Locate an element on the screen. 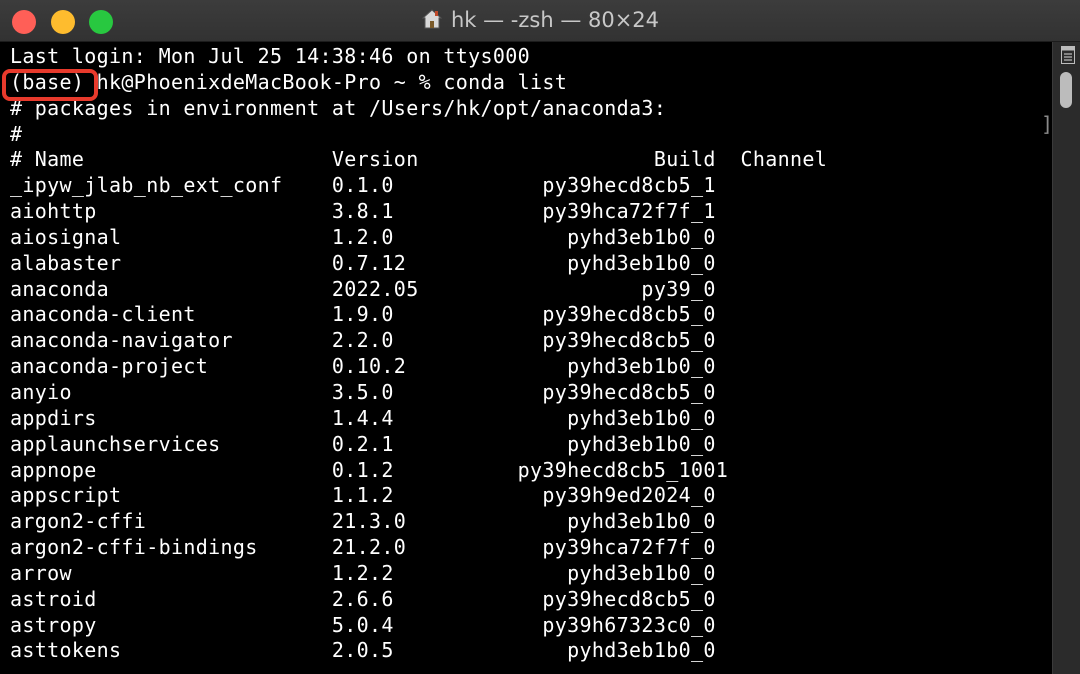 The width and height of the screenshot is (1080, 674). package-row: argon2-cffi 21.3.0 pyhd3eb1b0_0 is located at coordinates (363, 521).